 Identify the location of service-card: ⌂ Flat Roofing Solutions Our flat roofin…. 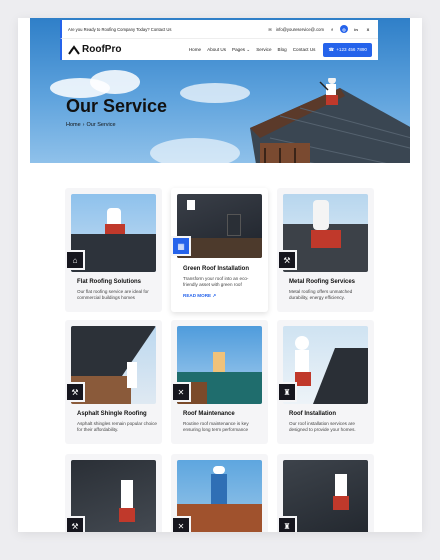
(113, 250).